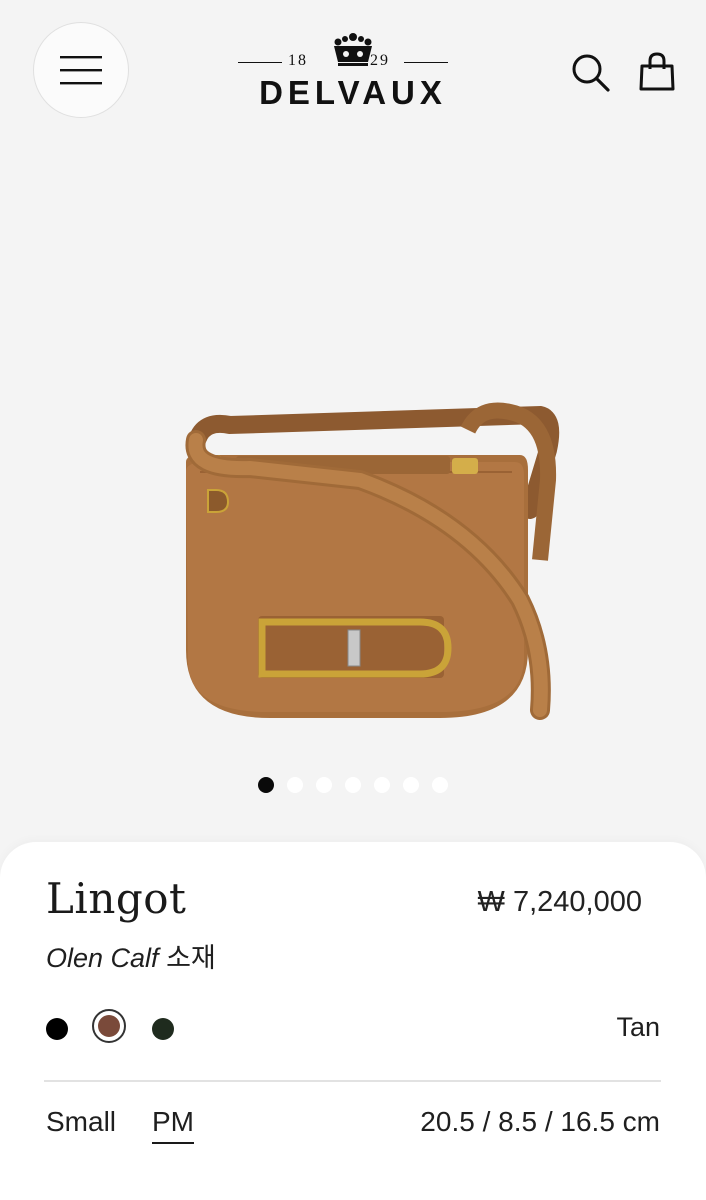 The height and width of the screenshot is (1200, 706). I want to click on color-swatch-black, so click(57, 1029).